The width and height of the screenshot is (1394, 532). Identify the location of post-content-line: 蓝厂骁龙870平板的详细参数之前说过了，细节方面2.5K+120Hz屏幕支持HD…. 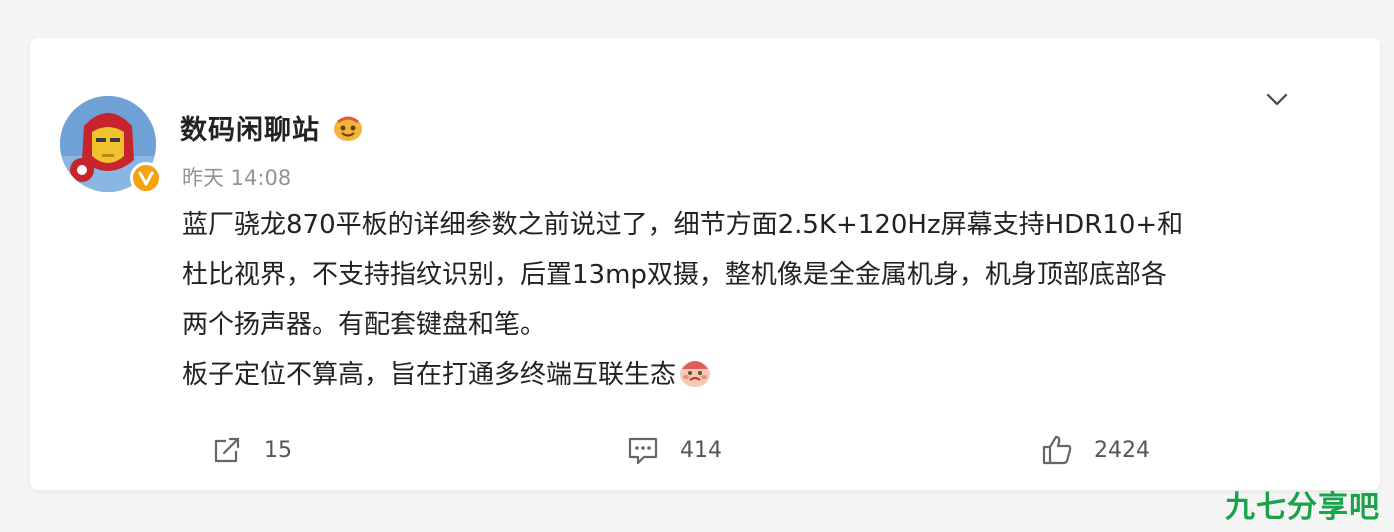
(683, 225).